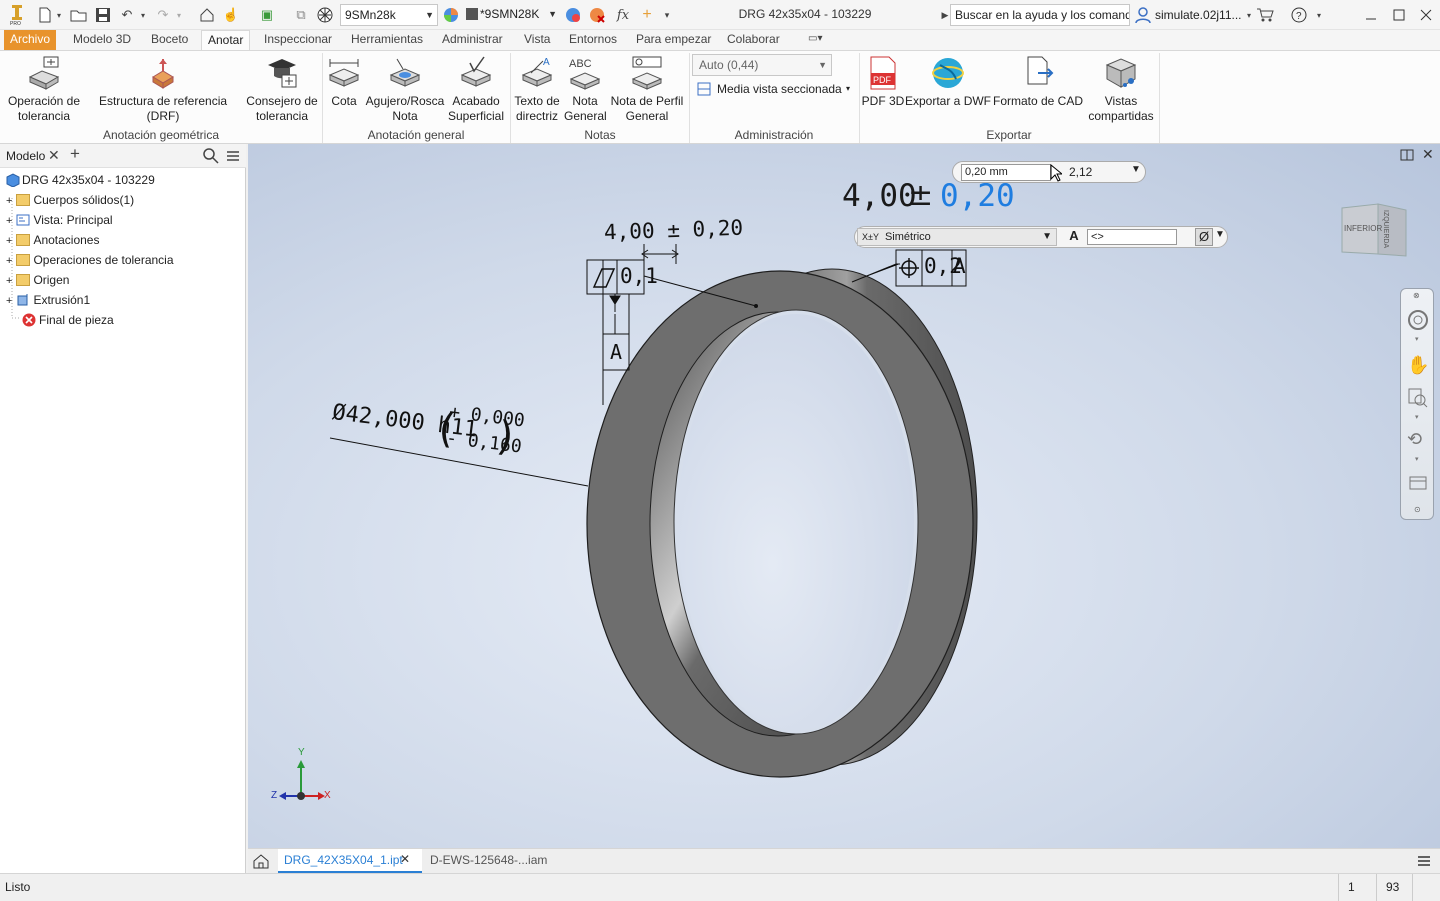  Describe the element at coordinates (1374, 230) in the screenshot. I see `viewcube: INFERIOR IZQUIERDA` at that location.